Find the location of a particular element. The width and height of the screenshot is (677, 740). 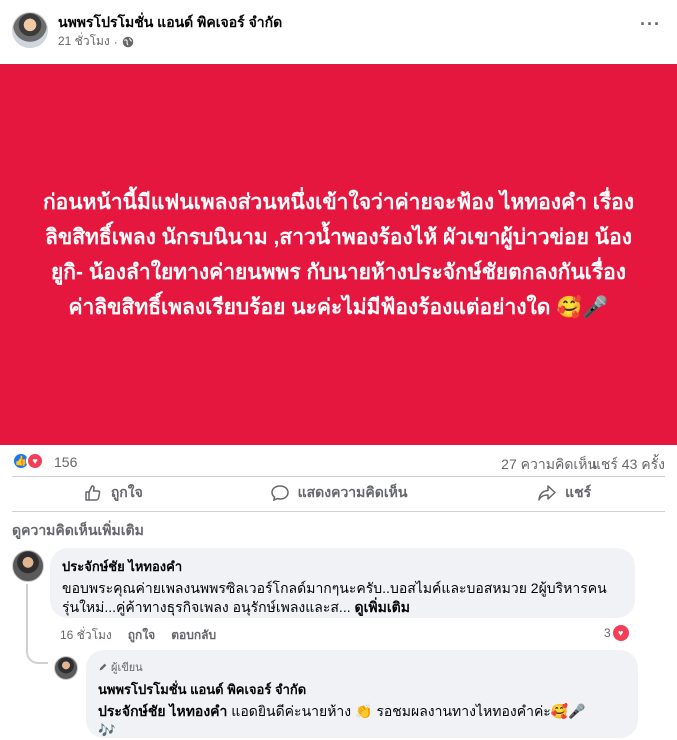

comment-button: แสดงความคิดเห็น is located at coordinates (339, 493).